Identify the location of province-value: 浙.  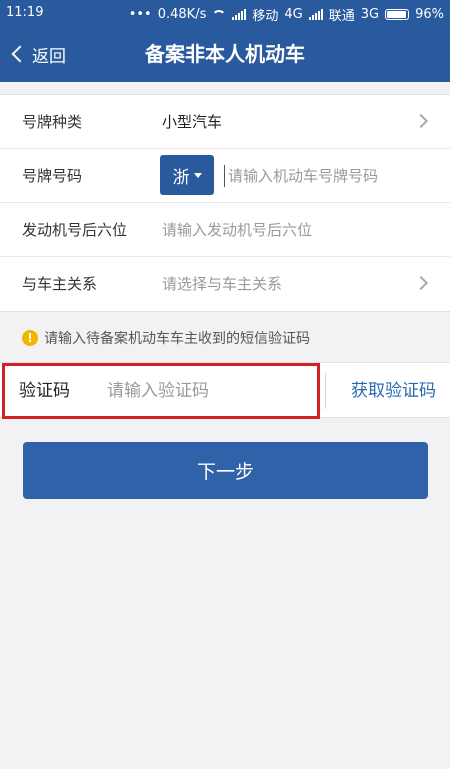
(181, 177).